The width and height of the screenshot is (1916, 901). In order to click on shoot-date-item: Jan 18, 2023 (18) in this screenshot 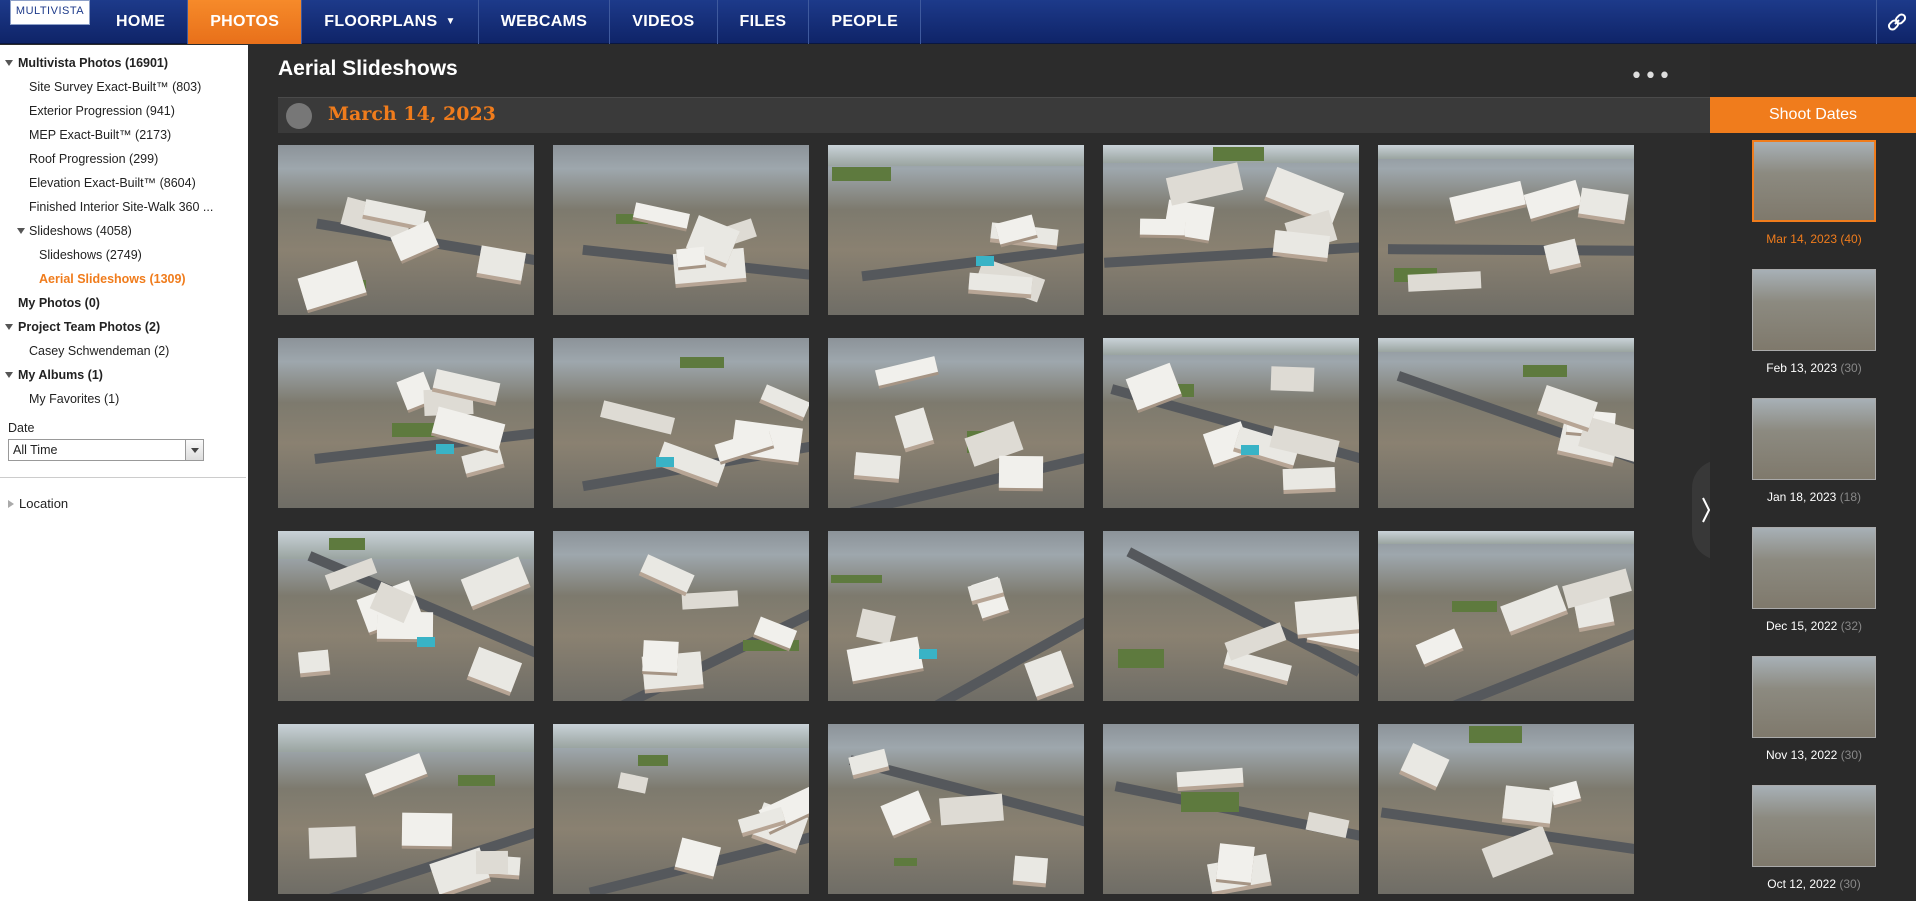, I will do `click(1814, 451)`.